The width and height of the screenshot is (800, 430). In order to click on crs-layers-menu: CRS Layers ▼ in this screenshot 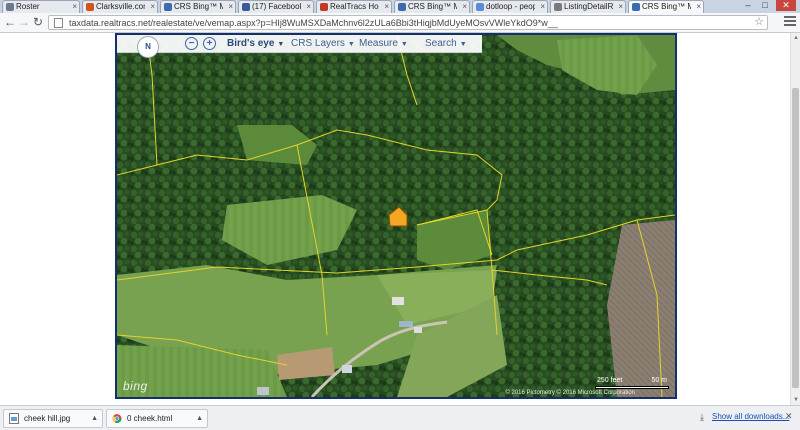, I will do `click(323, 44)`.